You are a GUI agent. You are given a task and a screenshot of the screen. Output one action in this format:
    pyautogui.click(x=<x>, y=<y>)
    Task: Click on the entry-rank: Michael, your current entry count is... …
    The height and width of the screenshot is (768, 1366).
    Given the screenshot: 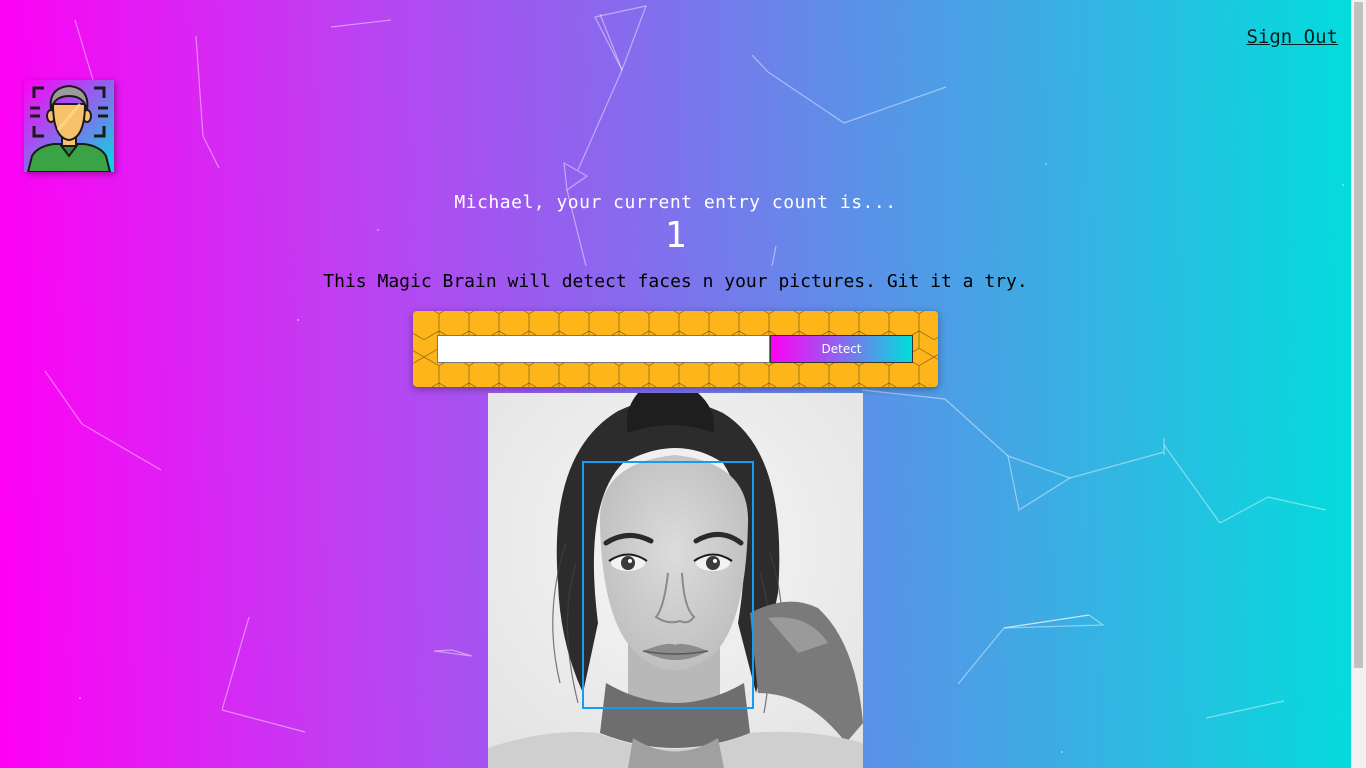 What is the action you would take?
    pyautogui.click(x=675, y=223)
    